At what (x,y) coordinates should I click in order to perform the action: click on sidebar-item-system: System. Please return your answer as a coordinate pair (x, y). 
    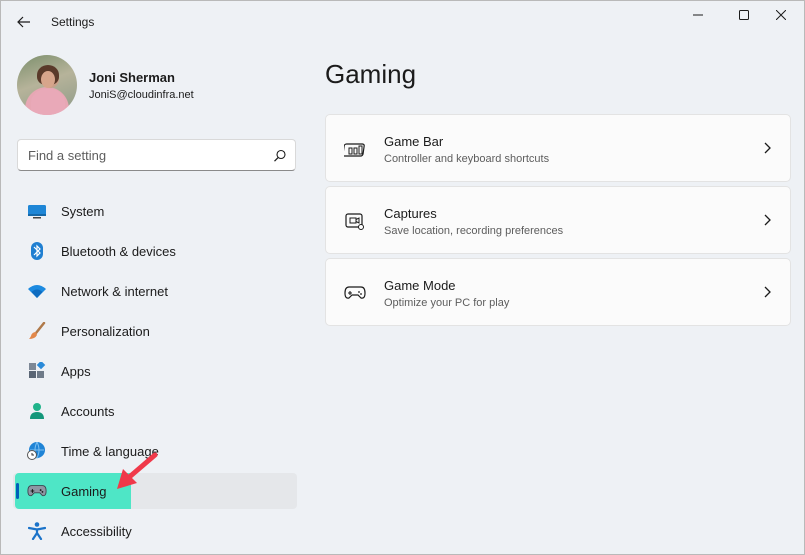
    Looking at the image, I should click on (155, 211).